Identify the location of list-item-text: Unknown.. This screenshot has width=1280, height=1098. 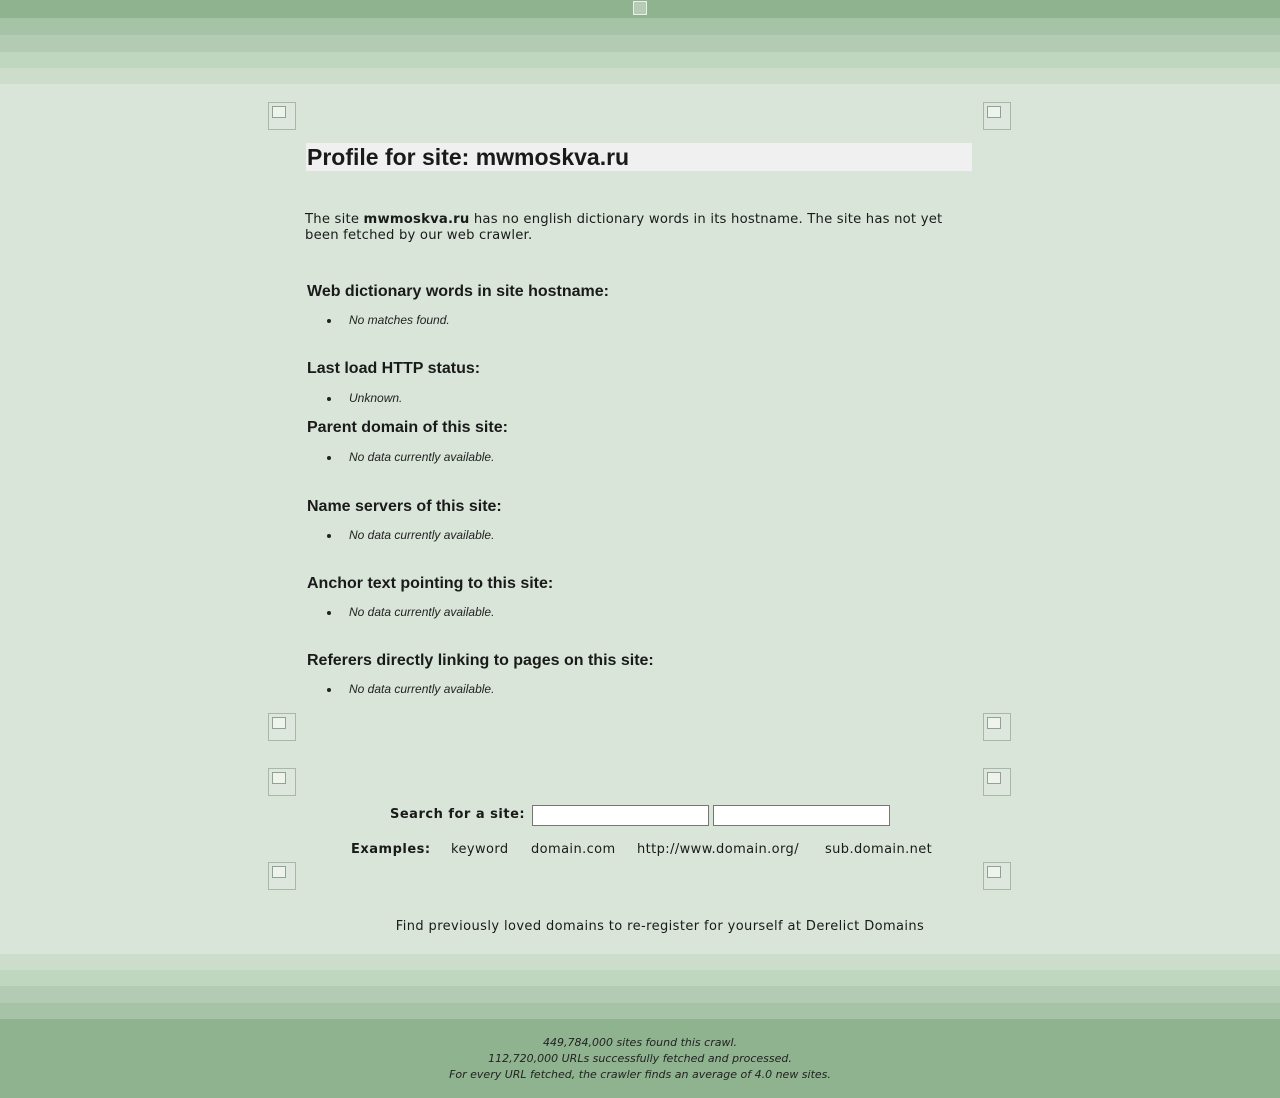
(376, 398).